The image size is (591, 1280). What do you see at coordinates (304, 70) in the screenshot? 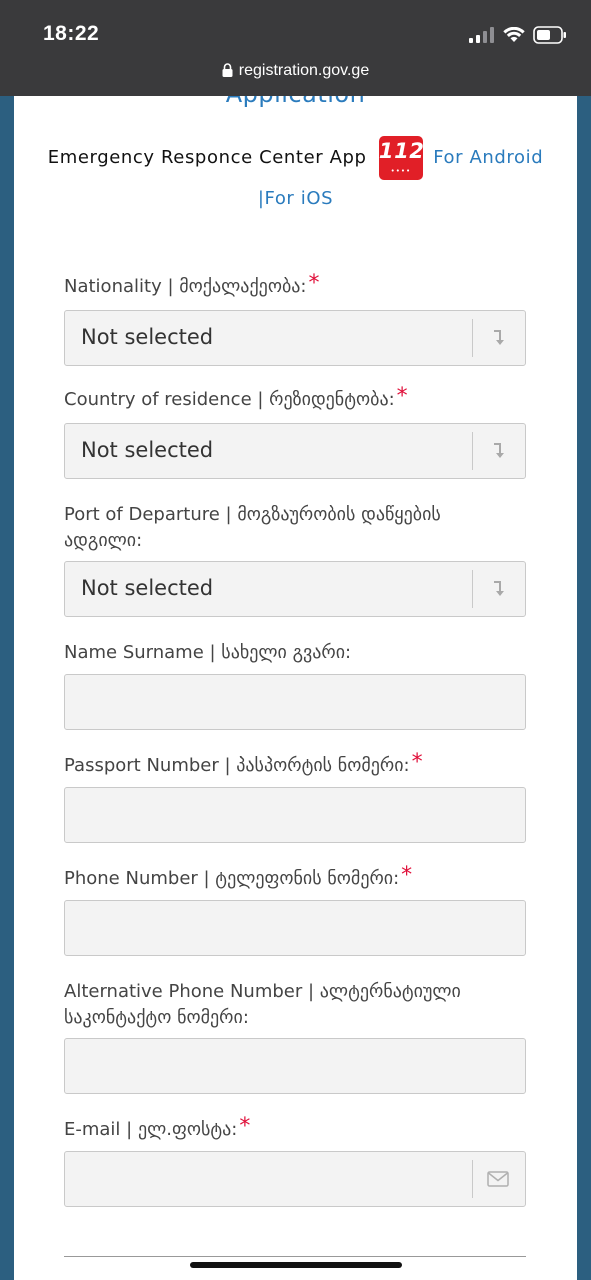
I see `url-text: registration.gov.ge` at bounding box center [304, 70].